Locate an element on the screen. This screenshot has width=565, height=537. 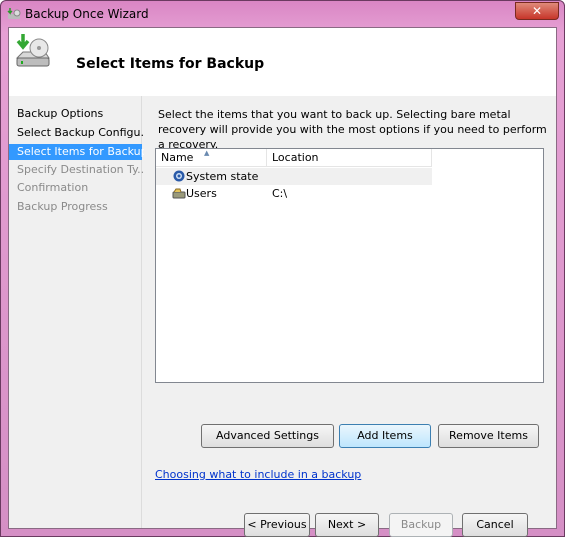
nav-step-backup-options: Backup Options is located at coordinates (75, 114).